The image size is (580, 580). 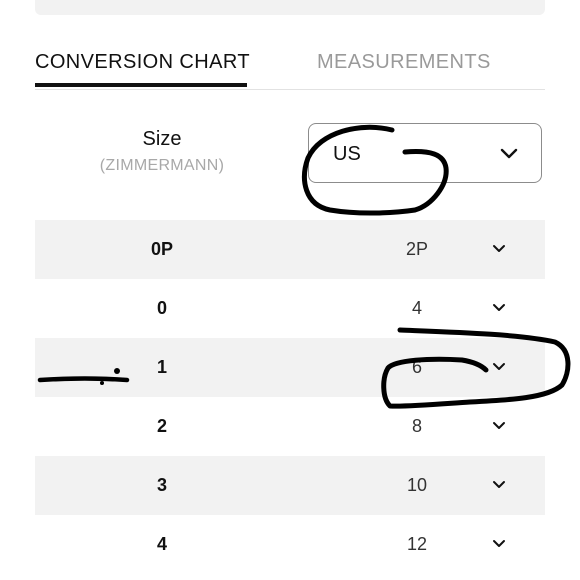 I want to click on table-row: 1 6, so click(x=290, y=367).